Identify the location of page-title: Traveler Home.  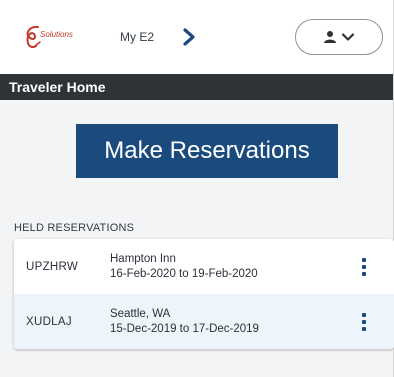
(57, 87).